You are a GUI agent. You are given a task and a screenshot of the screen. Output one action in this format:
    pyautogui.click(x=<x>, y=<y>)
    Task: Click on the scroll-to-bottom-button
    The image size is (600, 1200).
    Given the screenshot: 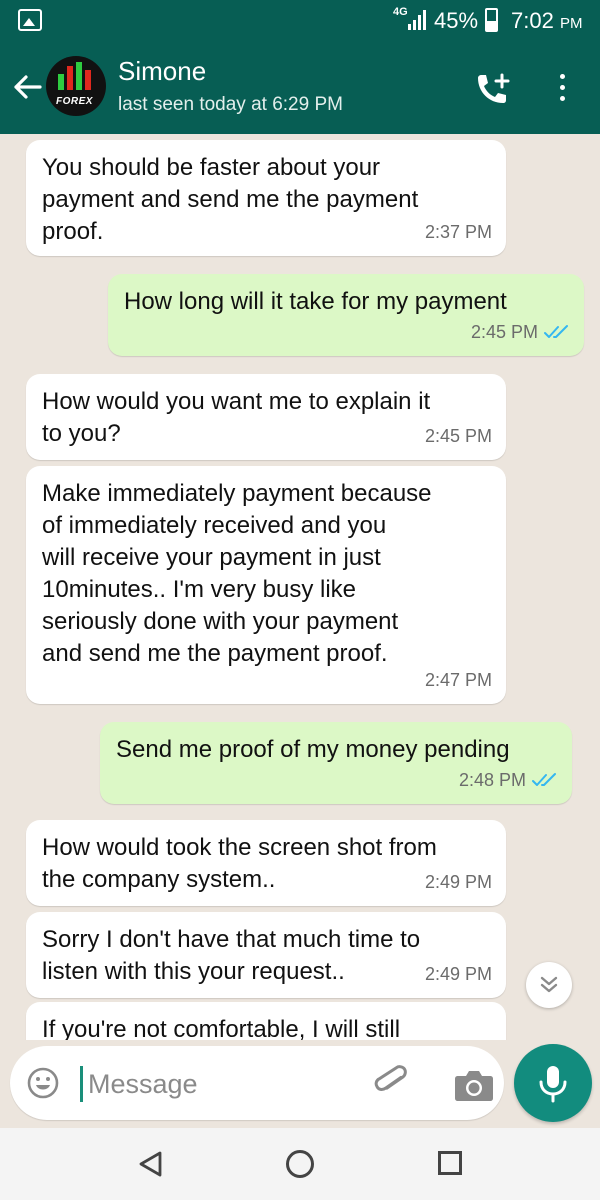 What is the action you would take?
    pyautogui.click(x=549, y=985)
    